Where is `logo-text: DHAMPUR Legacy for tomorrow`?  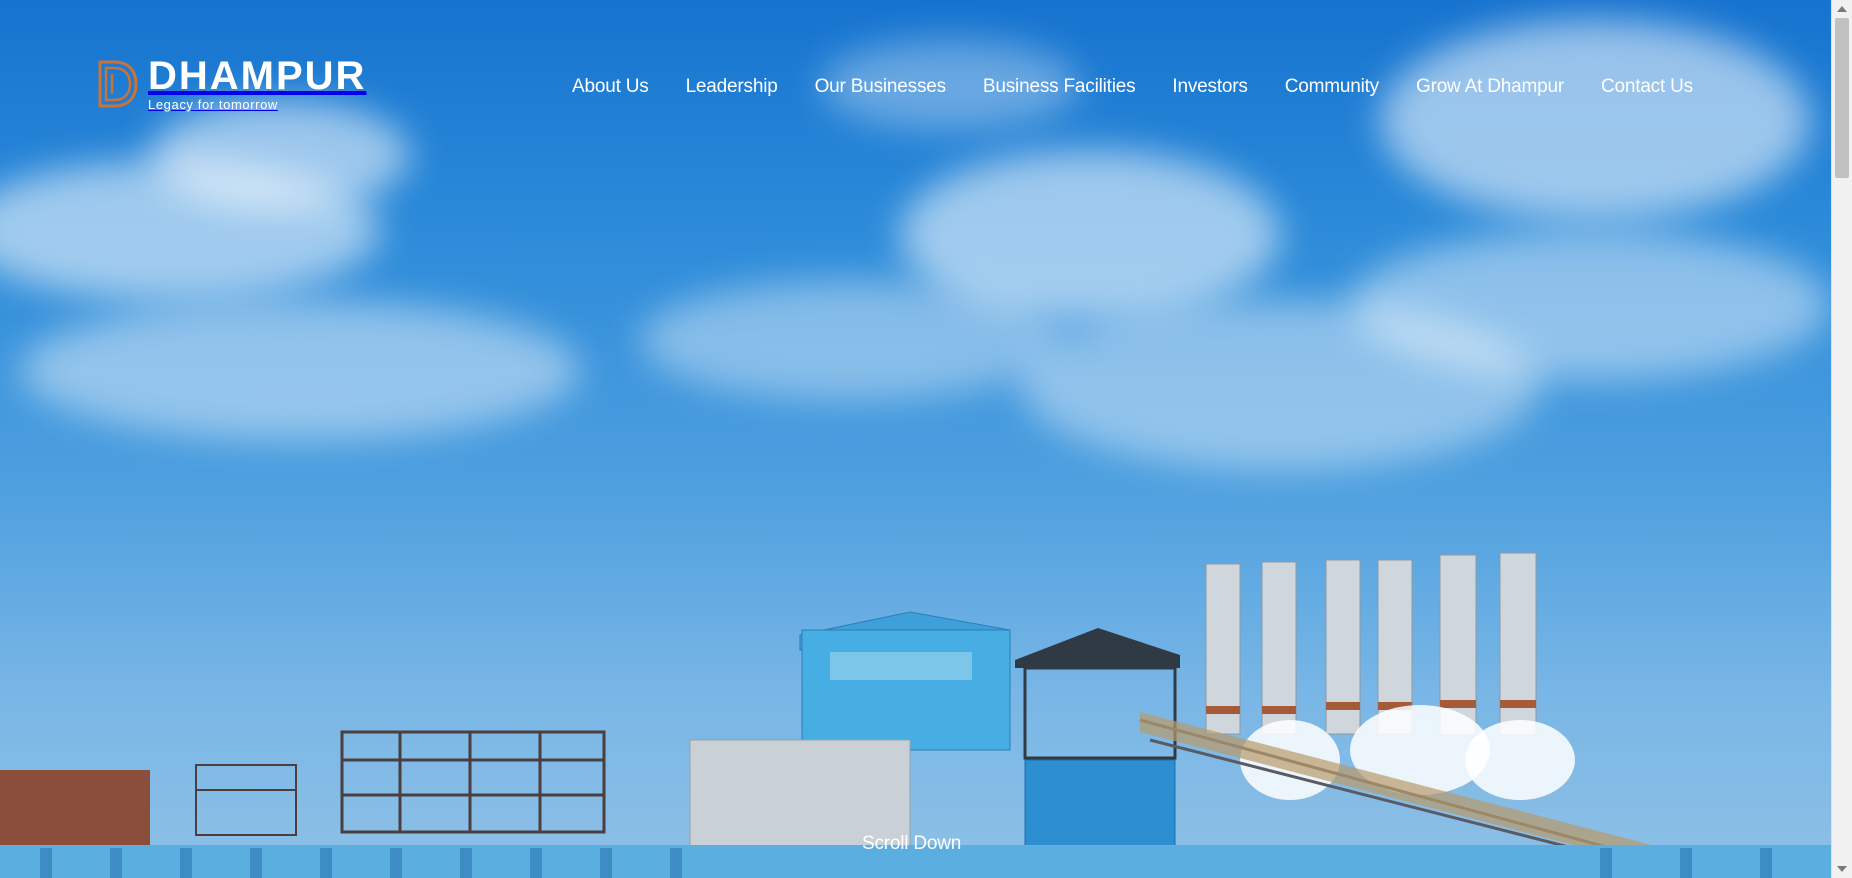
logo-text: DHAMPUR Legacy for tomorrow is located at coordinates (257, 84).